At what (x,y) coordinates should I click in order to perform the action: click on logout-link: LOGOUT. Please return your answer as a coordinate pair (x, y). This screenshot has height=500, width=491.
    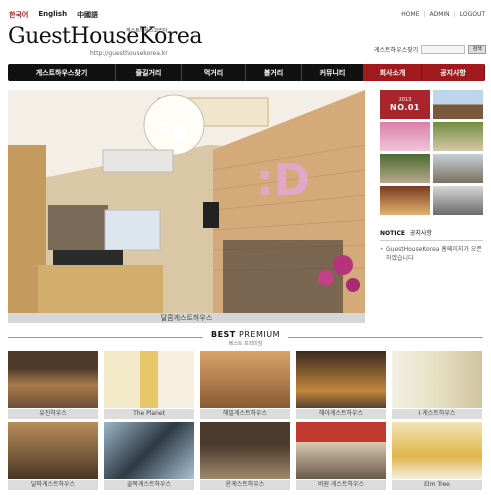
    Looking at the image, I should click on (472, 14).